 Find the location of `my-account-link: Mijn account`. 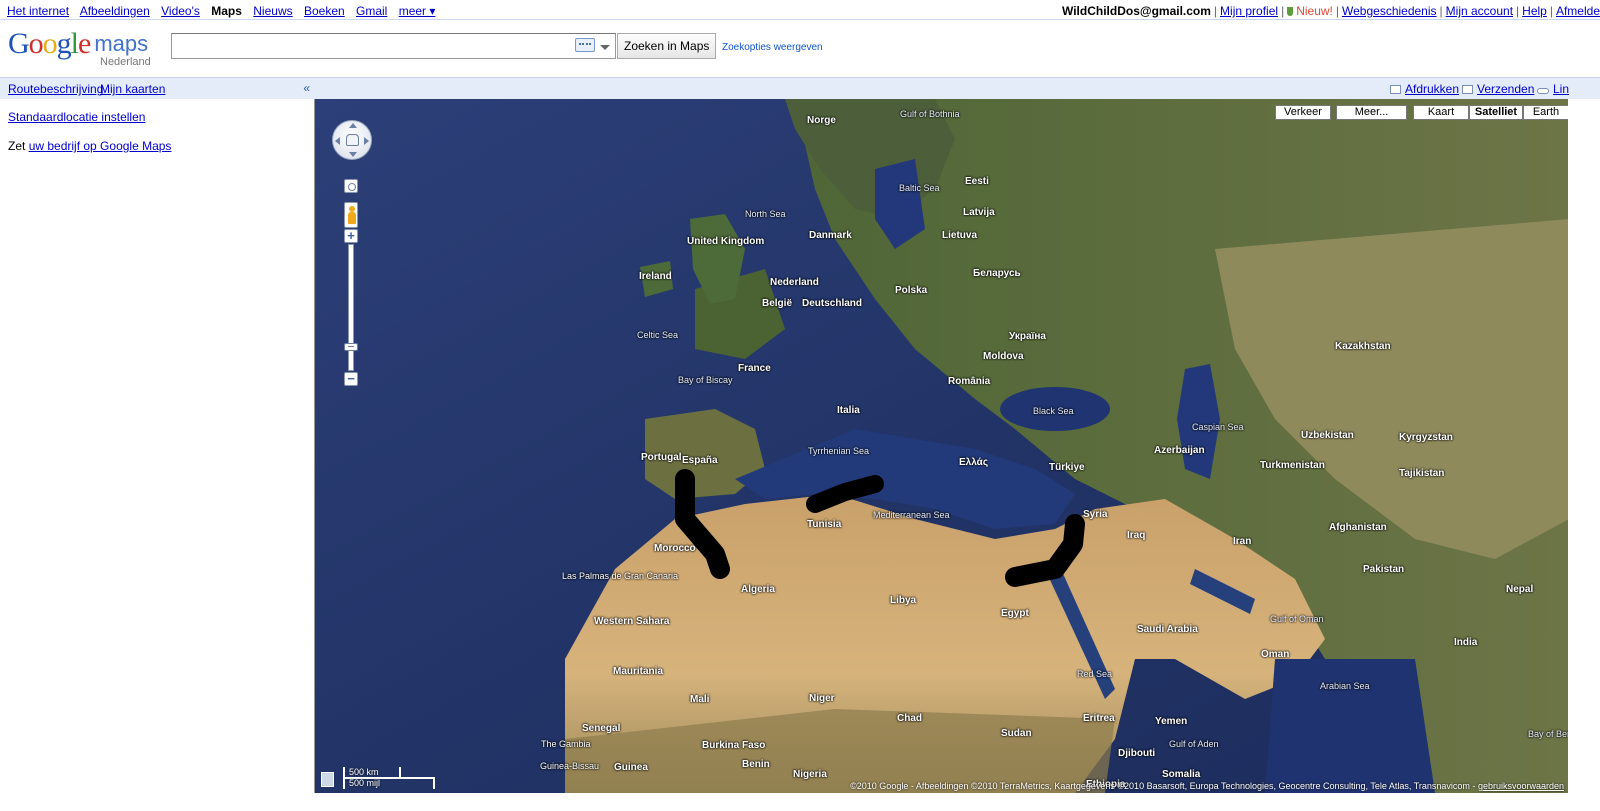

my-account-link: Mijn account is located at coordinates (1479, 11).